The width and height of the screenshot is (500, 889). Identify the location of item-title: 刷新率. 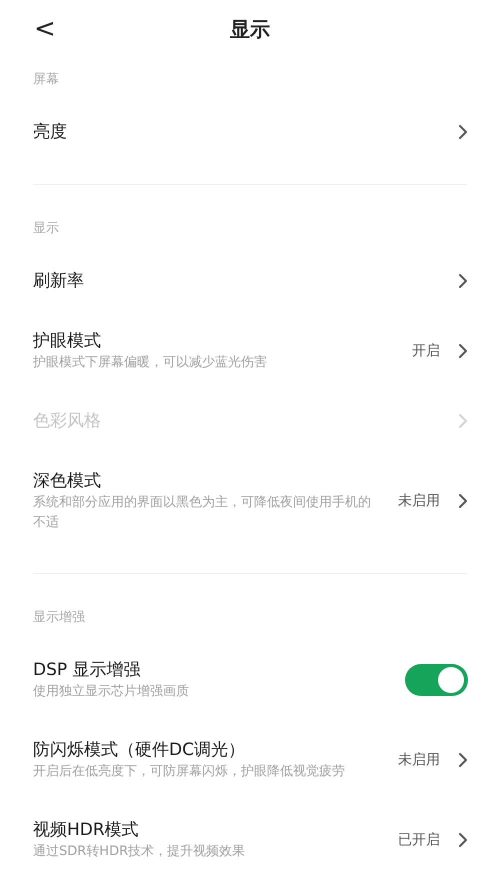
(59, 281).